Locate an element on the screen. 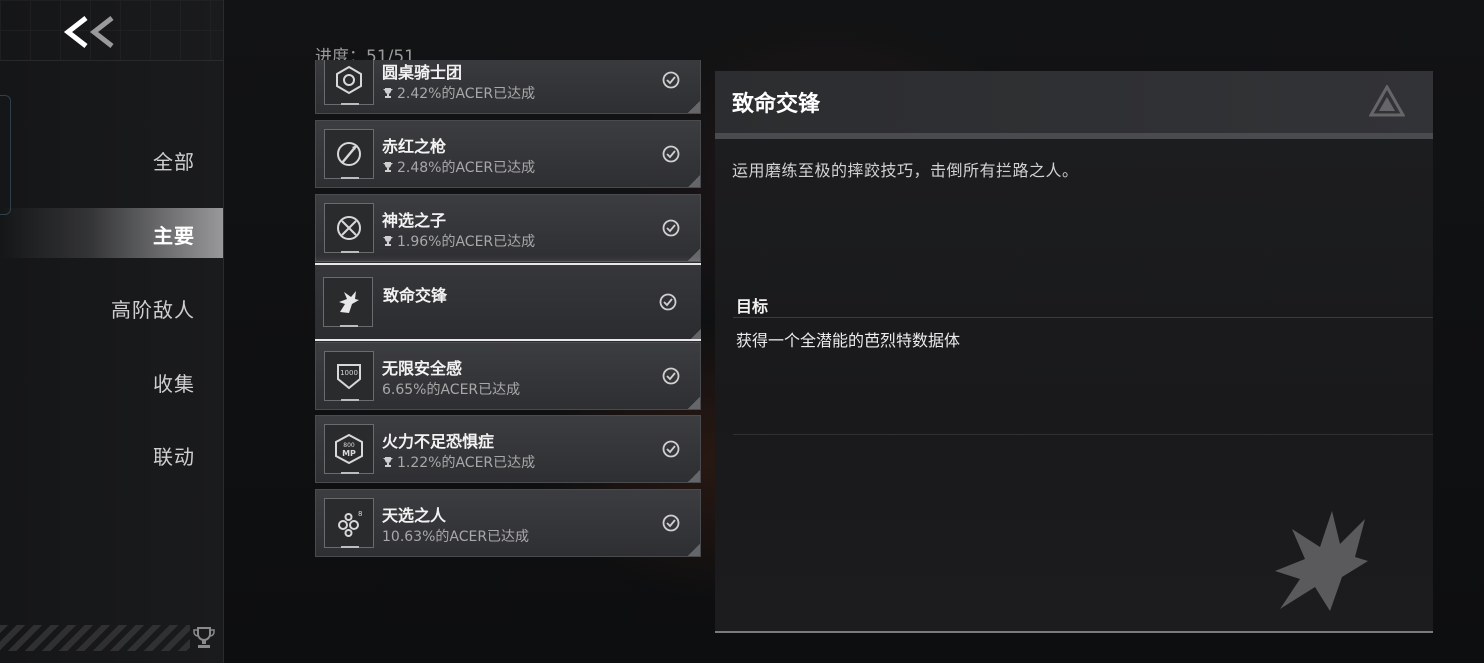 This screenshot has width=1484, height=663. armor-1000-icon: 1000 is located at coordinates (349, 376).